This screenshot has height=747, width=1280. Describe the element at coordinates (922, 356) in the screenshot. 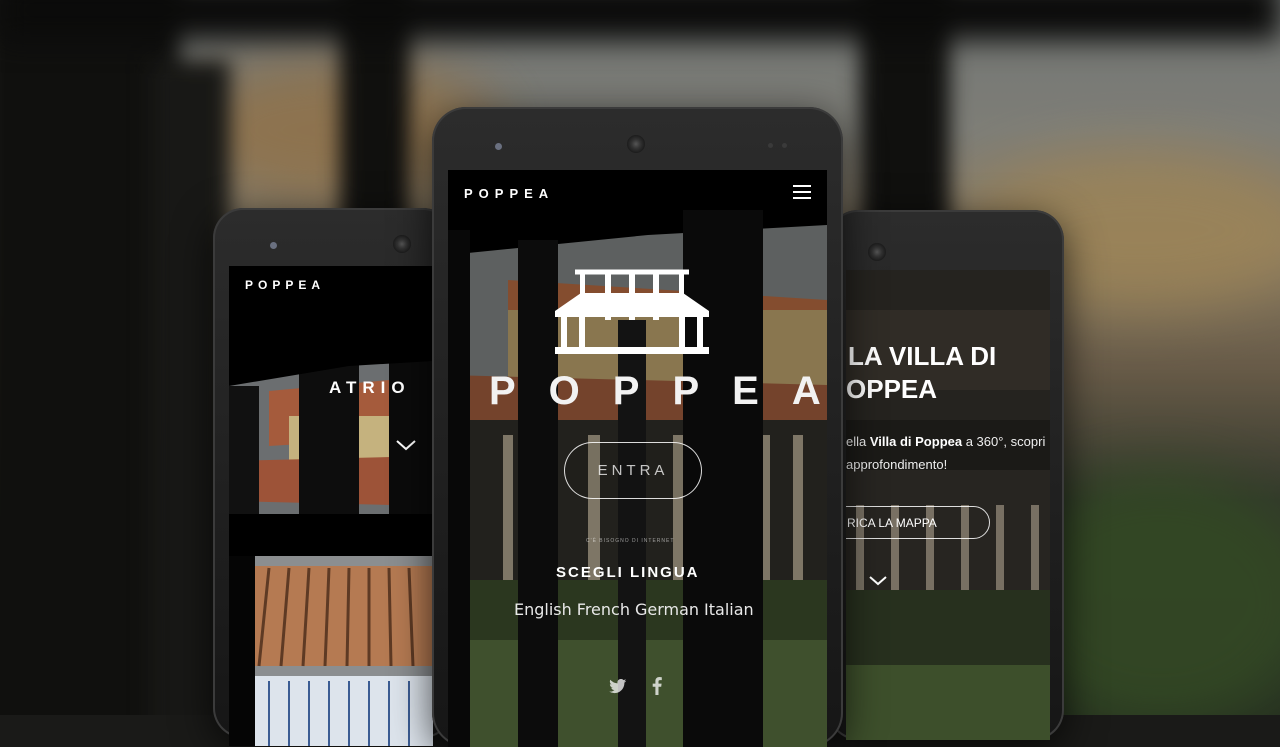

I see `villa-title-line1: LA VILLA DI` at that location.